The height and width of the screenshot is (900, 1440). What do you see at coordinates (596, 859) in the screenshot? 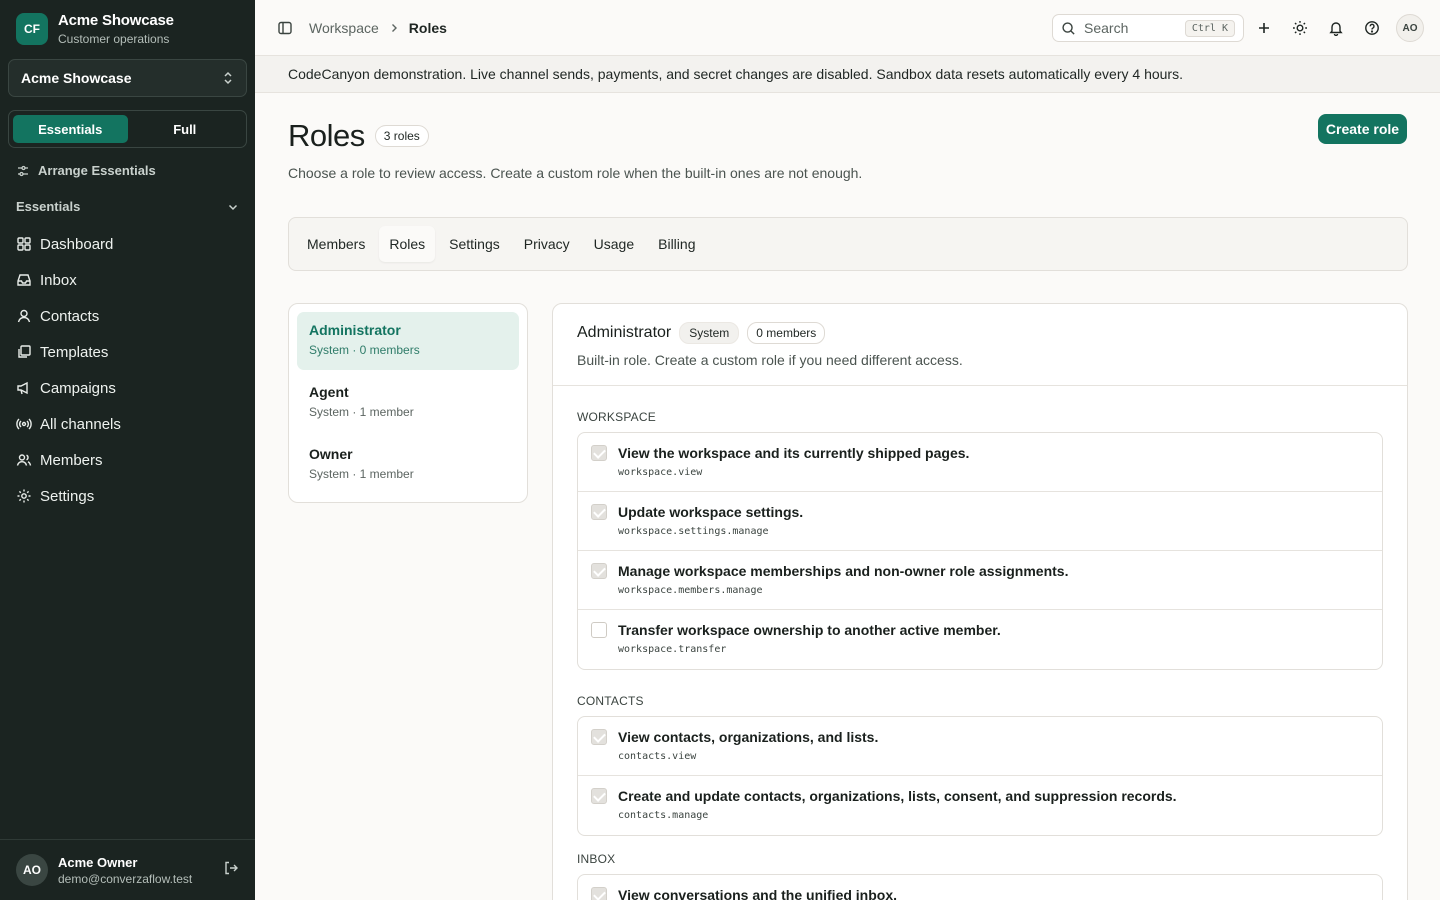
I see `permission-group-title: Inbox` at bounding box center [596, 859].